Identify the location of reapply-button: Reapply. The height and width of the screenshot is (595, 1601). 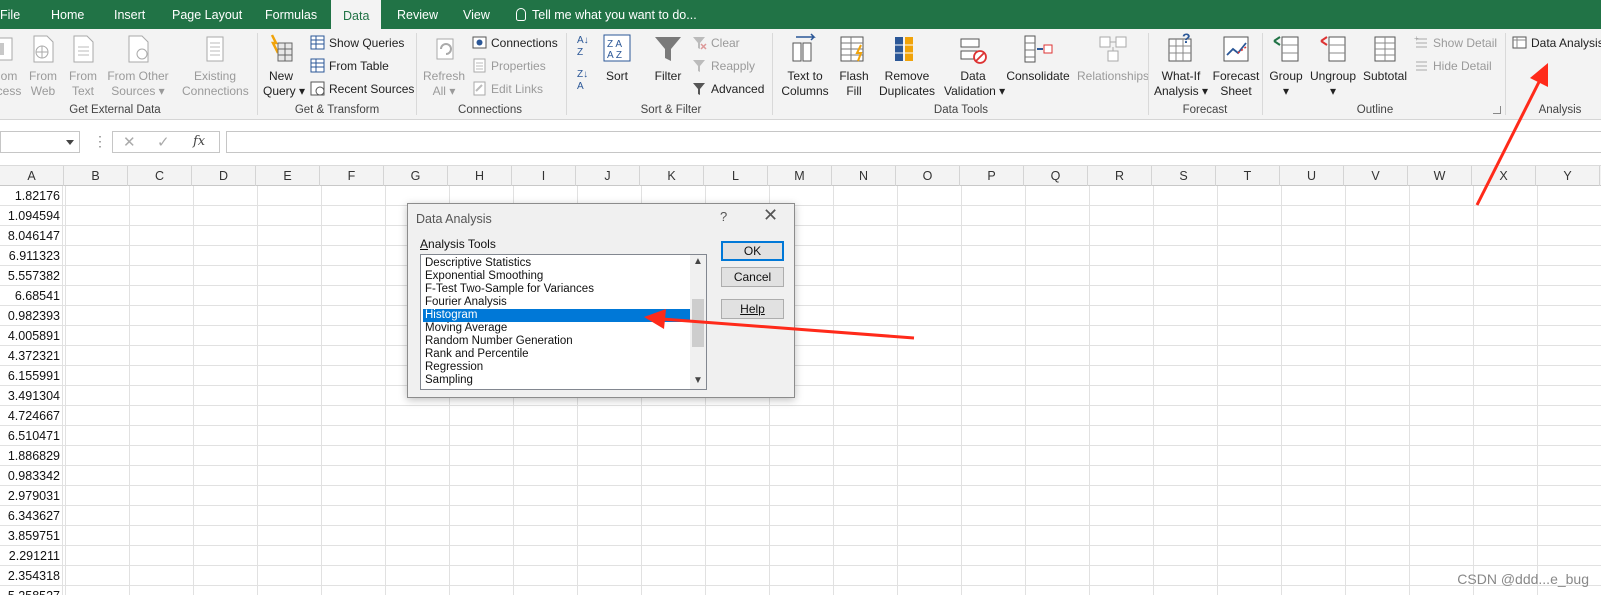
(723, 66).